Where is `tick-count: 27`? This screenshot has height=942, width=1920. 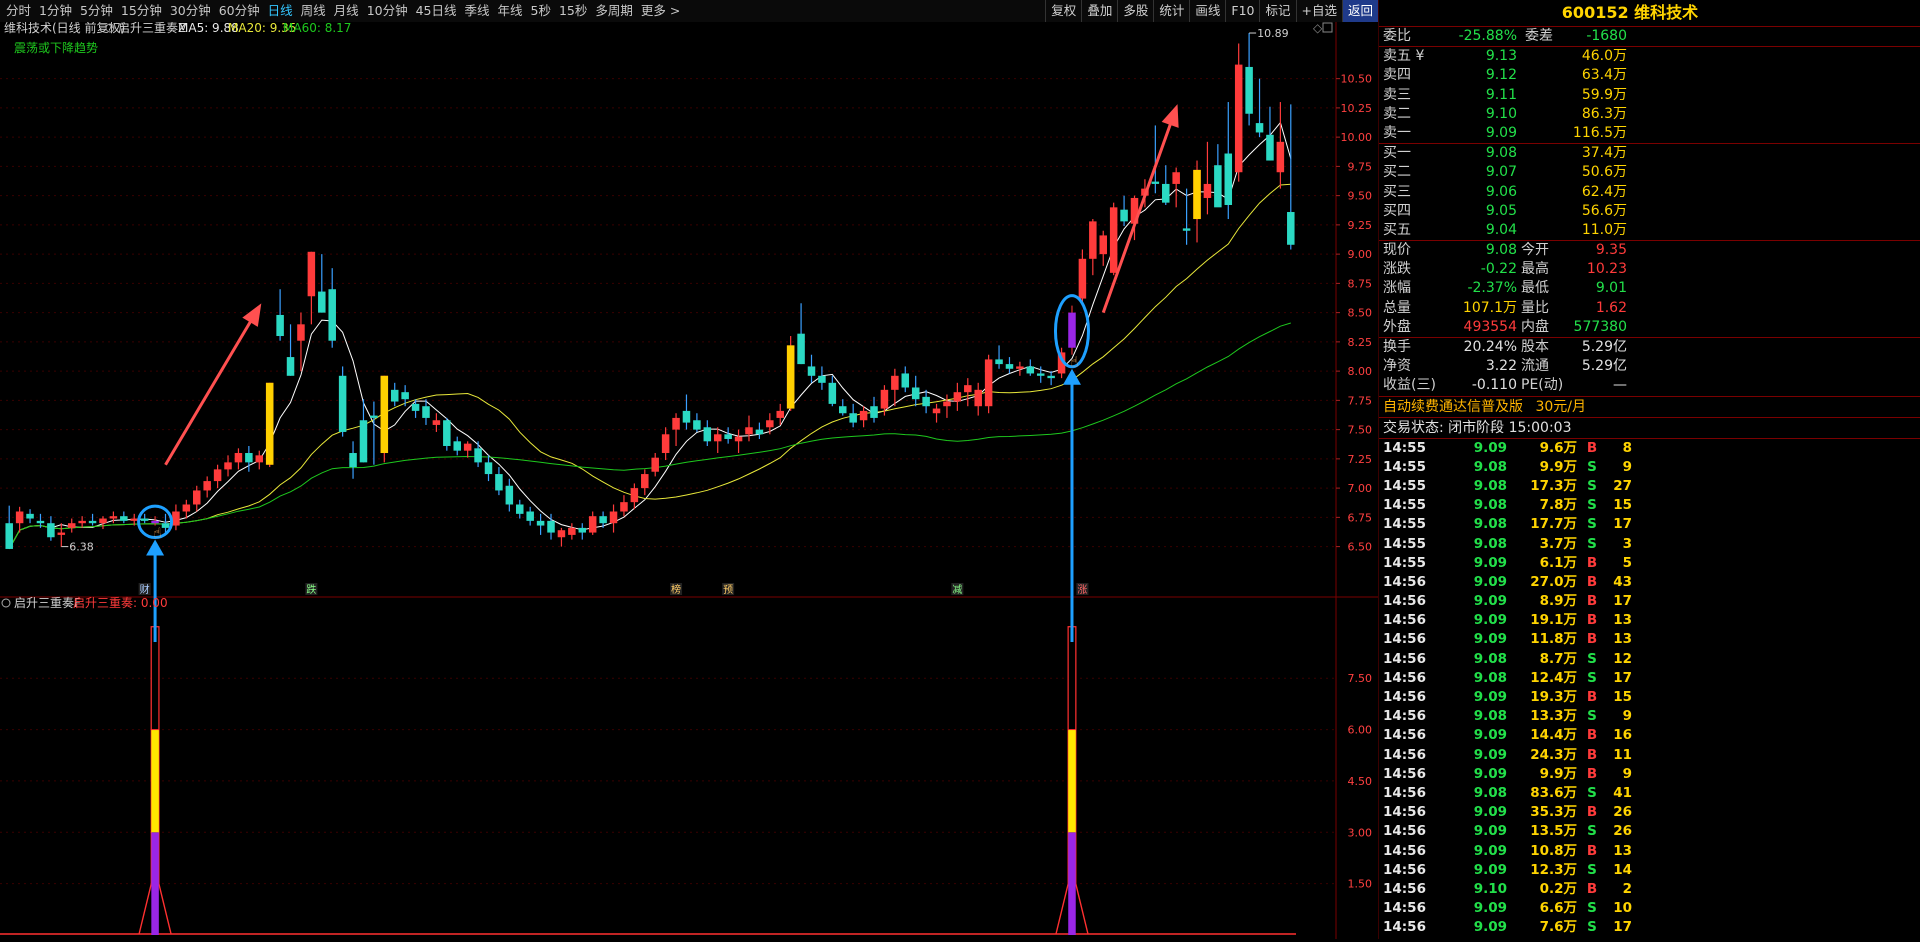 tick-count: 27 is located at coordinates (1622, 485).